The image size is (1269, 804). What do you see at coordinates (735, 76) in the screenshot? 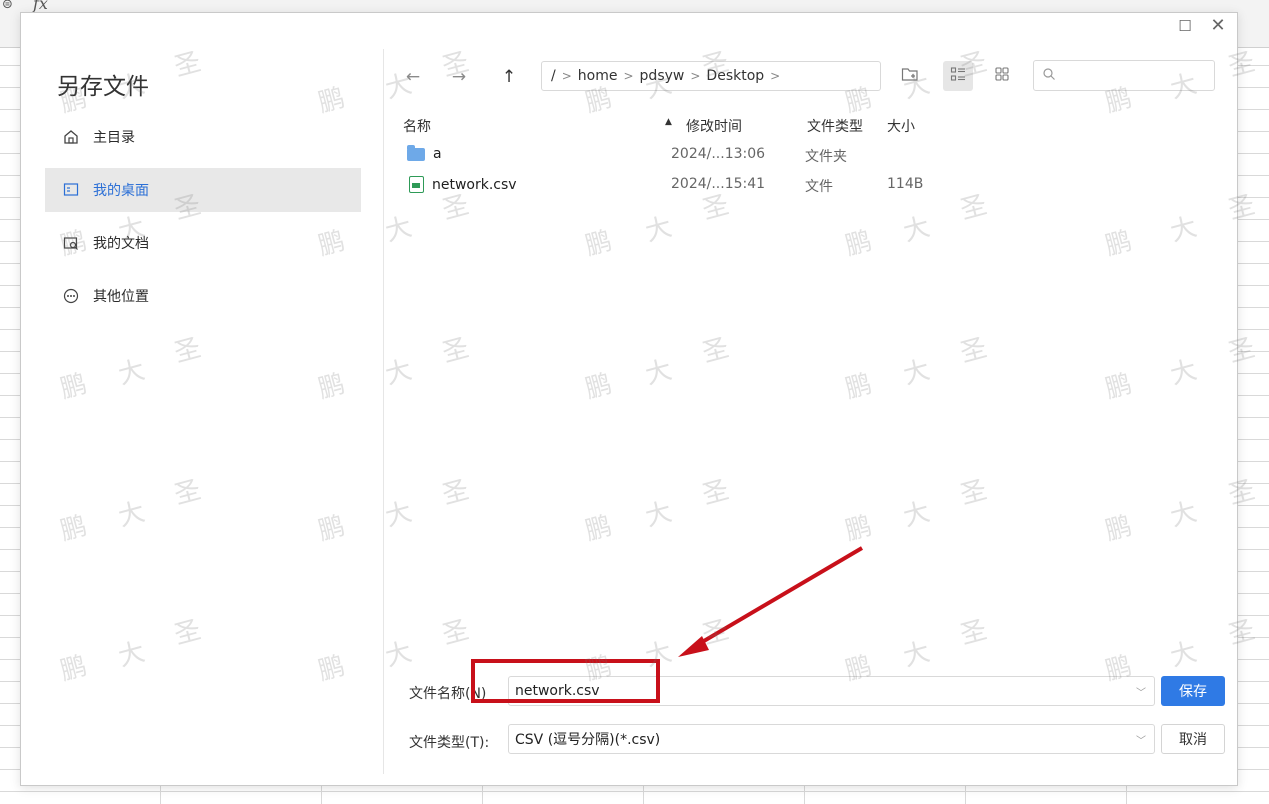
I see `breadcrumb-desktop: Desktop` at bounding box center [735, 76].